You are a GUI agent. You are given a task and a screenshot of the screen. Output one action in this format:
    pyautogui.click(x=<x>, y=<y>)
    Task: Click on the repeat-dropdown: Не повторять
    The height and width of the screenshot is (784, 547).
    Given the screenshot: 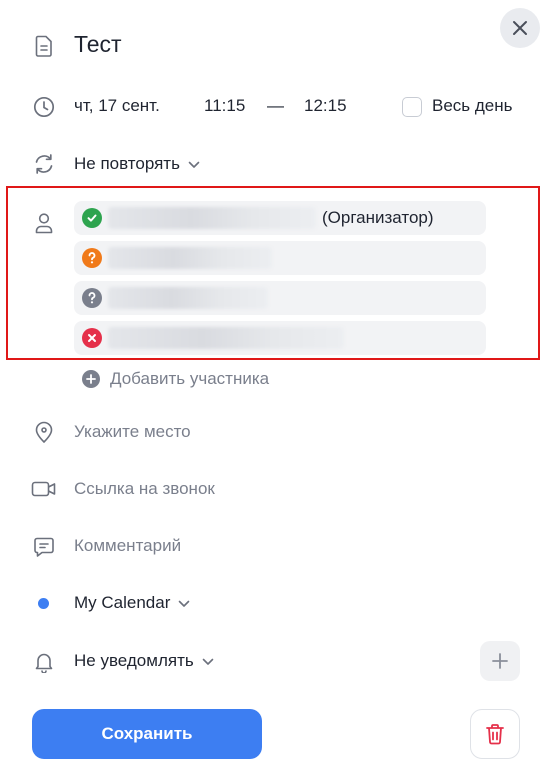 What is the action you would take?
    pyautogui.click(x=137, y=164)
    